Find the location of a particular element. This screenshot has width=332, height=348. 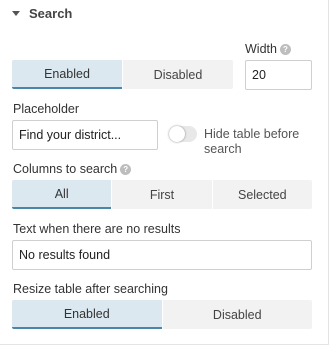

no-results-label: Text when there are no results is located at coordinates (97, 229).